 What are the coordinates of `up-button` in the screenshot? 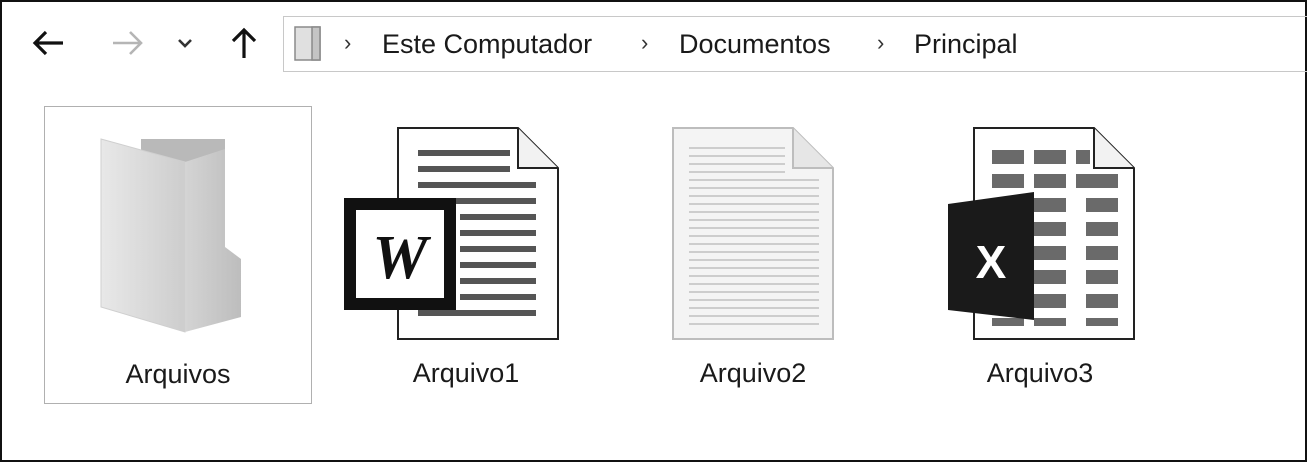 It's located at (244, 43).